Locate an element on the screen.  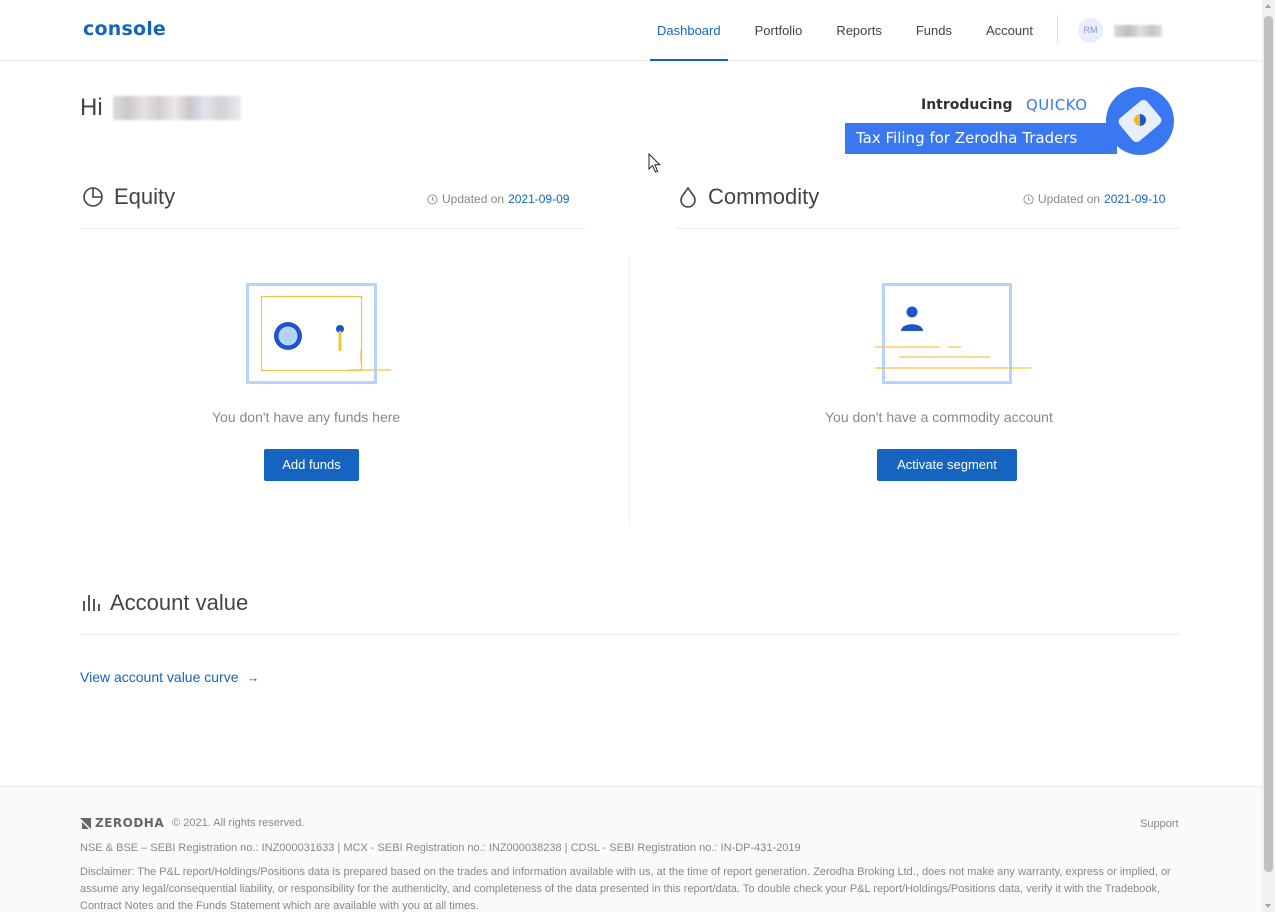
add-funds-button: Add funds is located at coordinates (311, 465).